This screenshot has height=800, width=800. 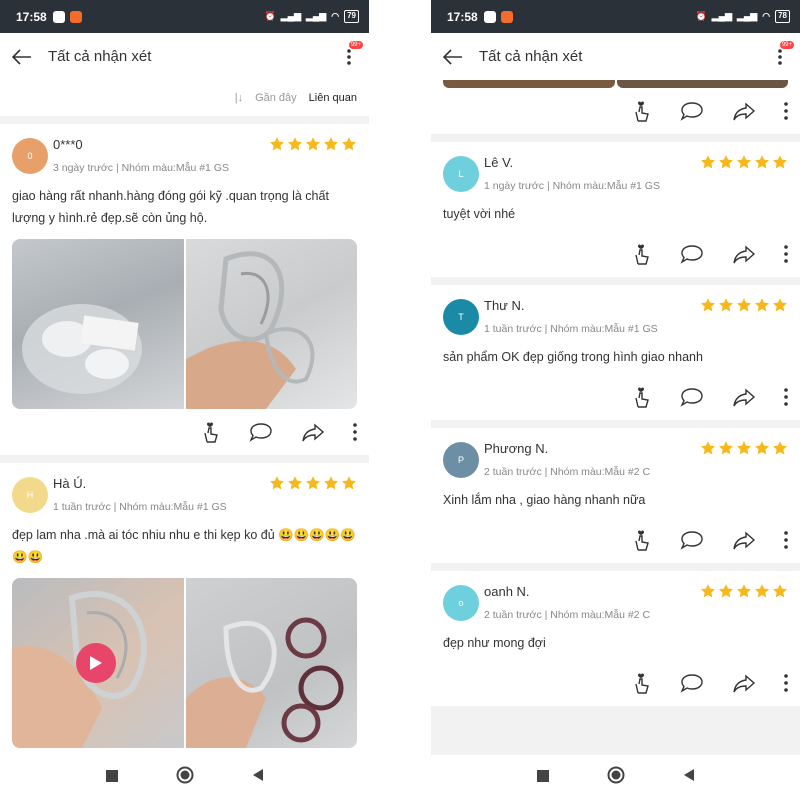 What do you see at coordinates (461, 174) in the screenshot?
I see `avatar: L` at bounding box center [461, 174].